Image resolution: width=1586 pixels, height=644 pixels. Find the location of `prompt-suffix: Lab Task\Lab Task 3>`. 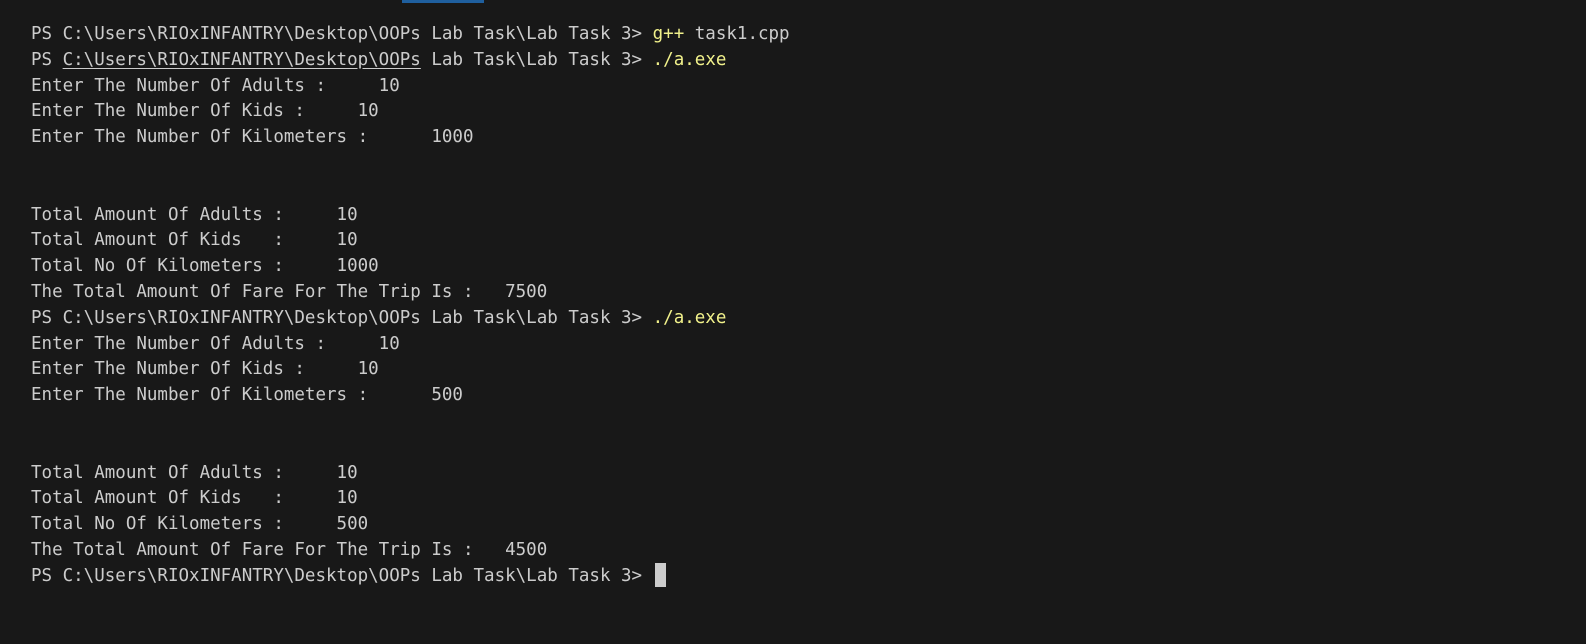

prompt-suffix: Lab Task\Lab Task 3> is located at coordinates (536, 59).